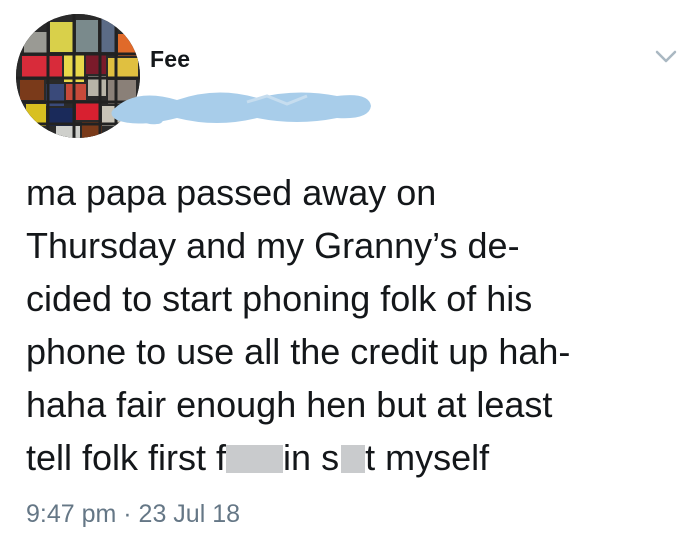 Image resolution: width=700 pixels, height=550 pixels. I want to click on tweet-text-line: ma papa passed away on, so click(231, 192).